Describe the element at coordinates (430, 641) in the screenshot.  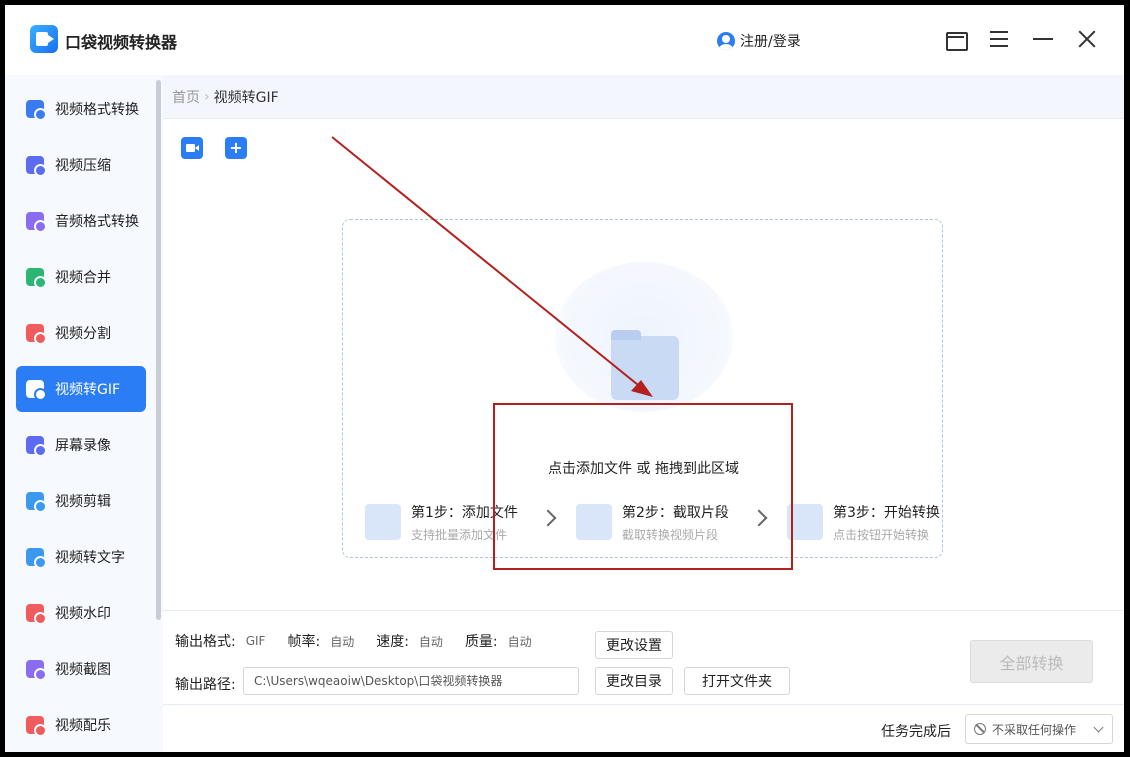
I see `speed-value: 自动` at that location.